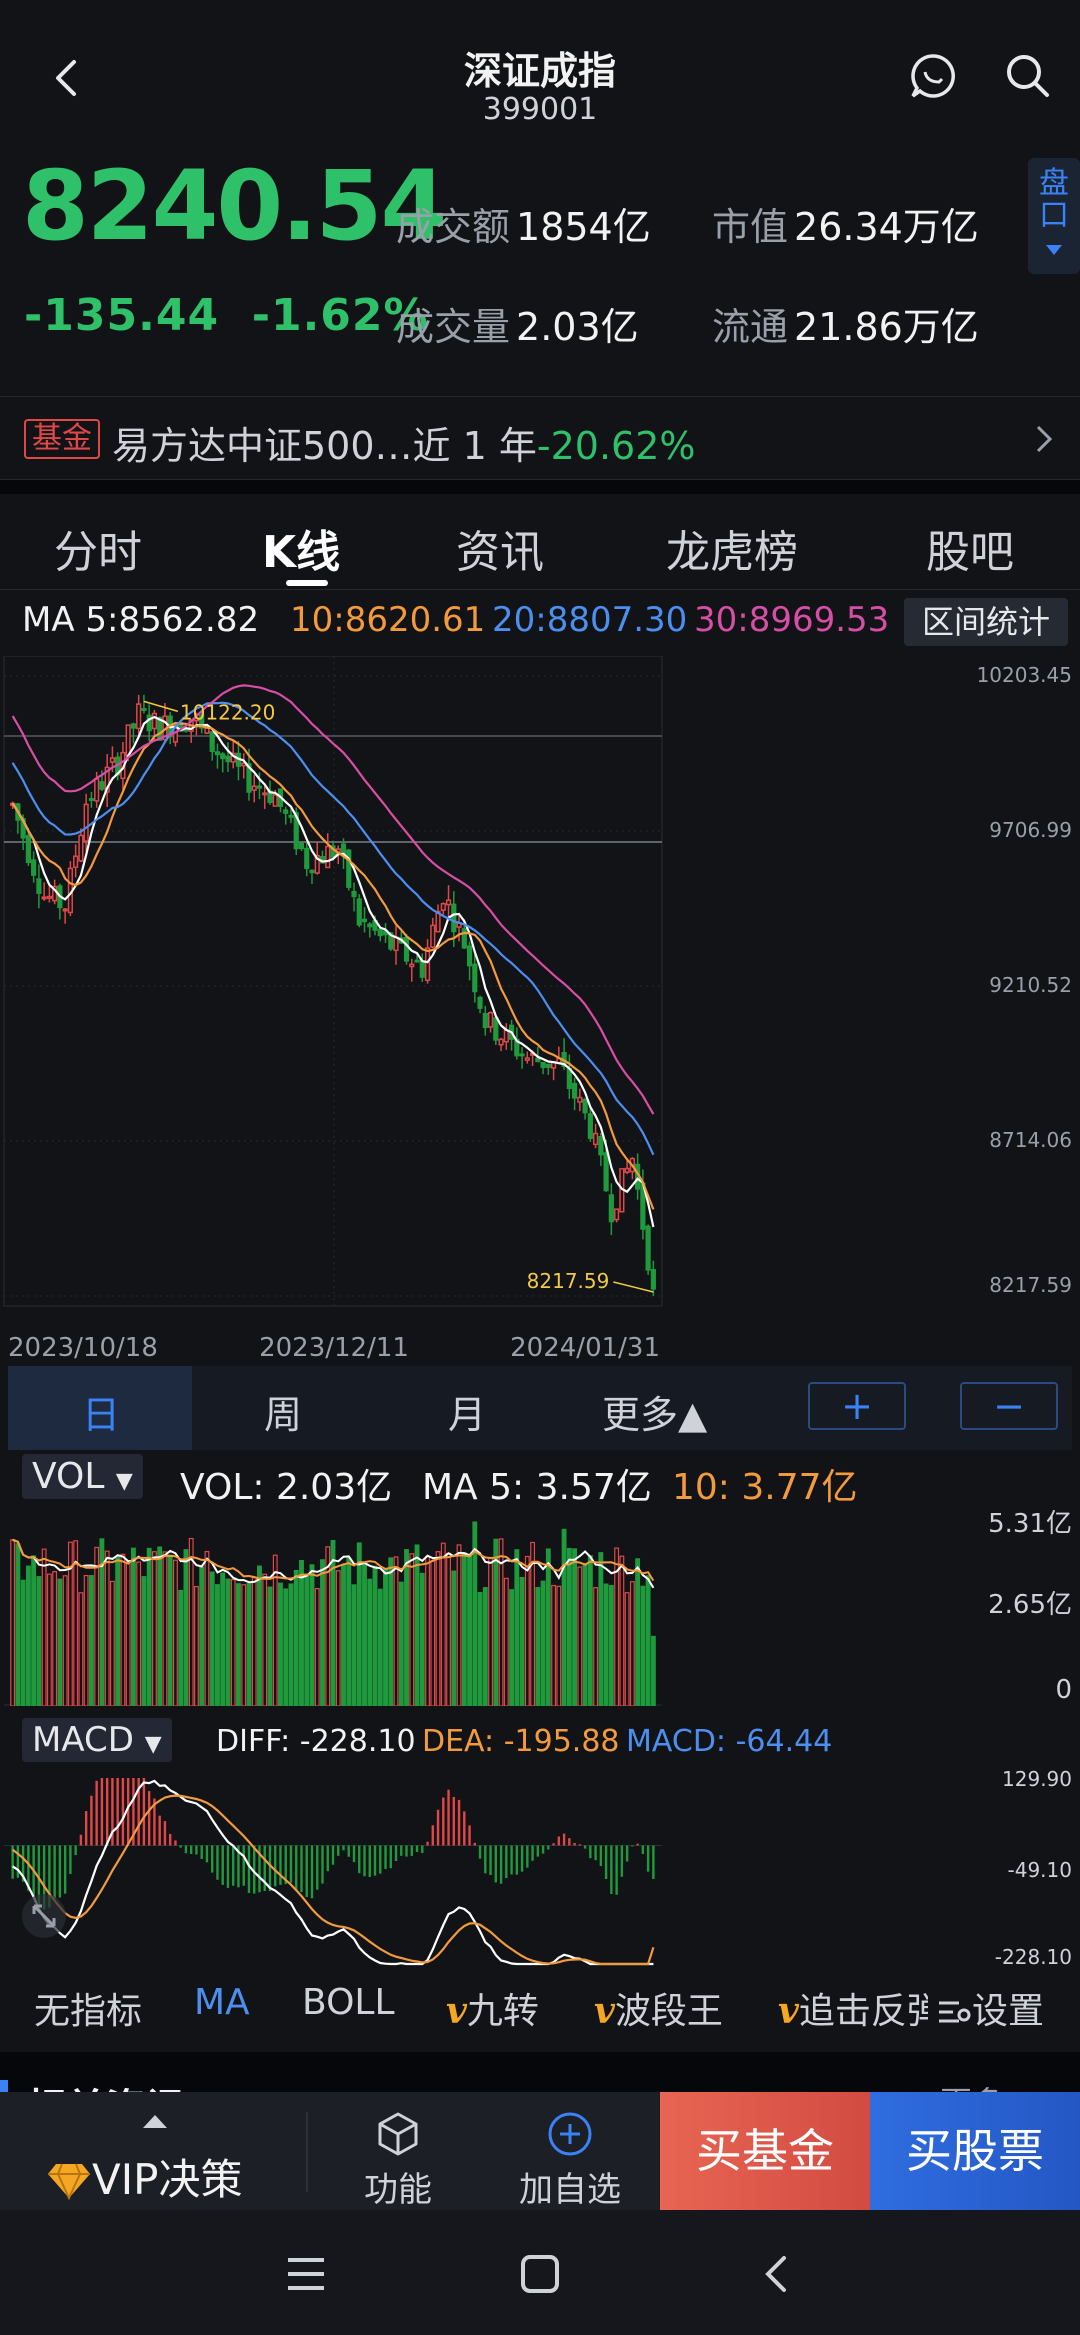 The width and height of the screenshot is (1080, 2335). What do you see at coordinates (765, 2151) in the screenshot?
I see `buy-fund-button: 买基金` at bounding box center [765, 2151].